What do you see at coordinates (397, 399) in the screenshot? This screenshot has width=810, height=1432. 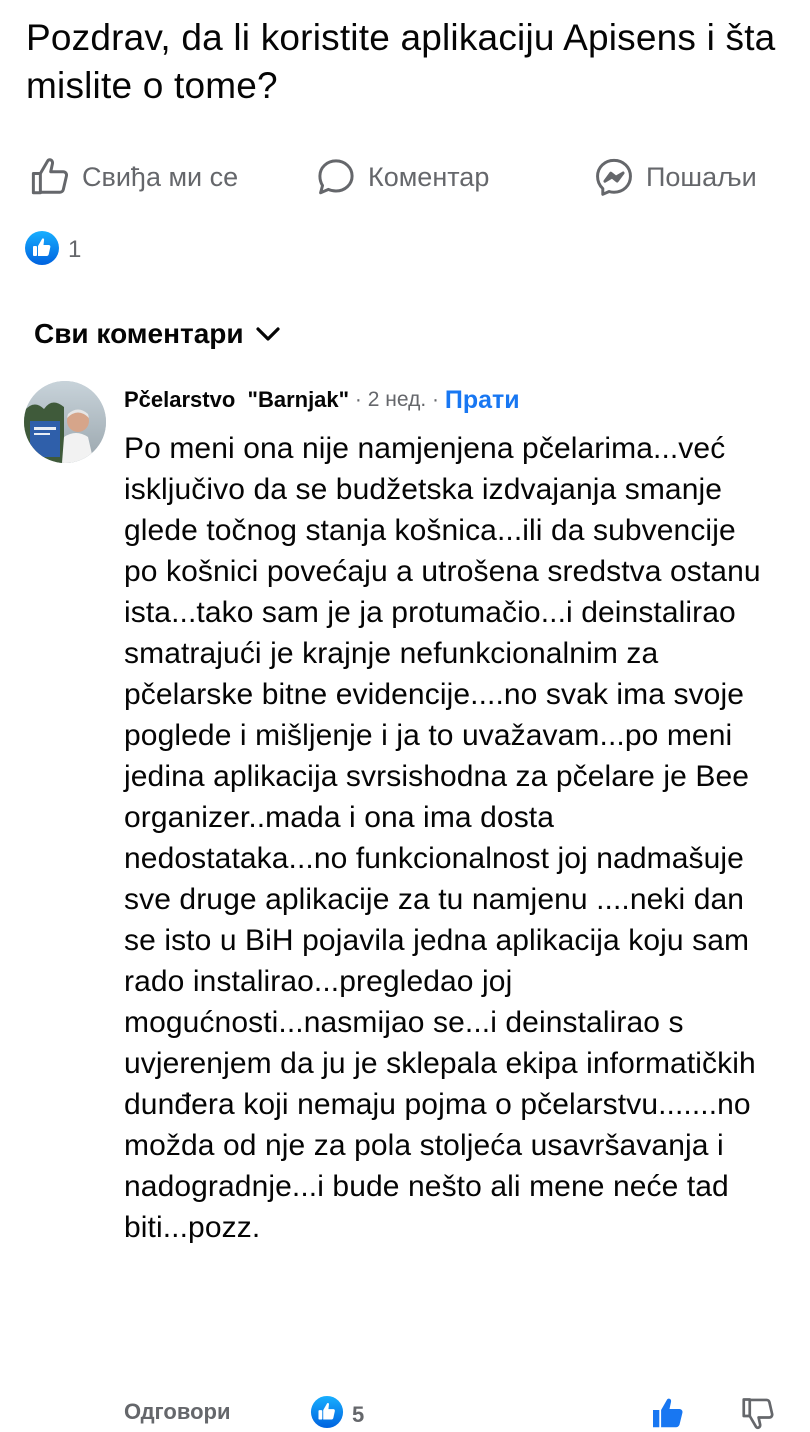 I see `comment-time: · 2 нед. ·` at bounding box center [397, 399].